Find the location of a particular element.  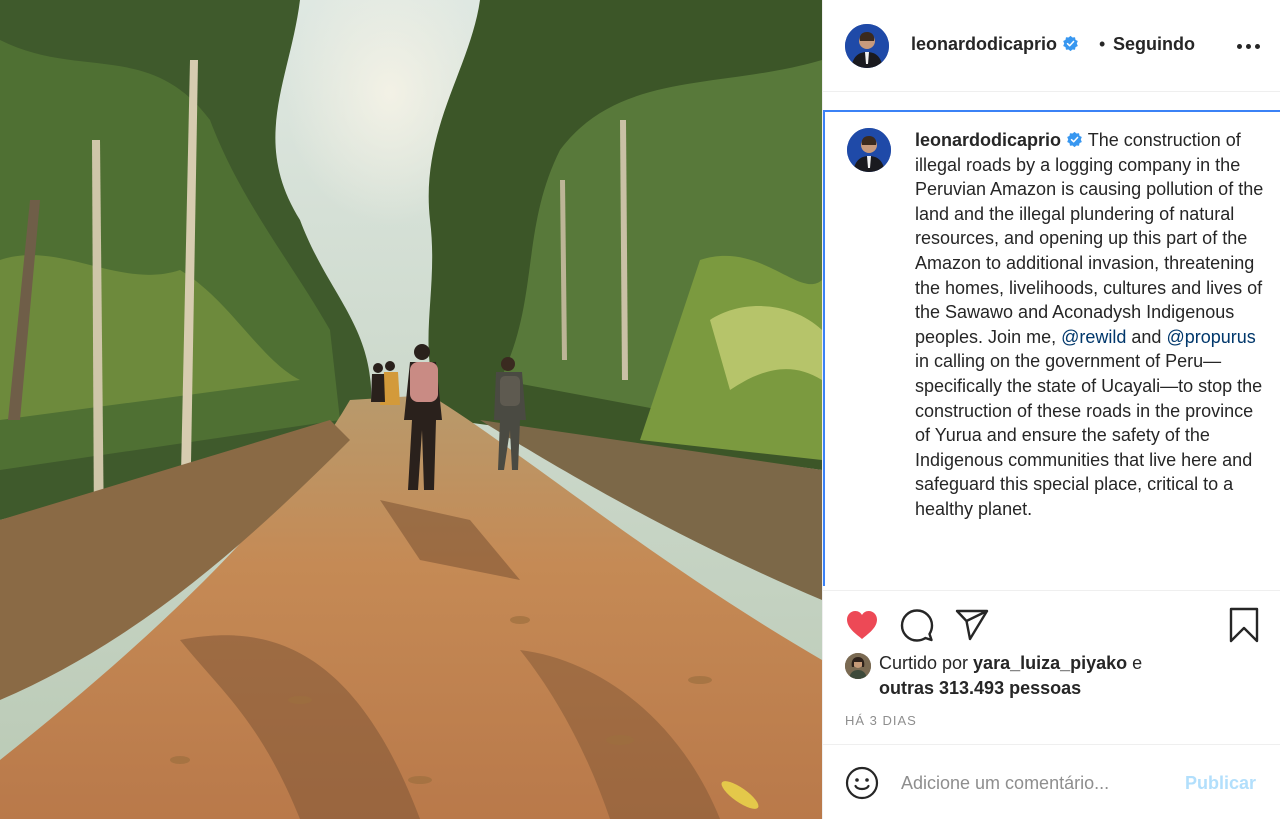

author-username-text: leonardodicaprio is located at coordinates (984, 44).